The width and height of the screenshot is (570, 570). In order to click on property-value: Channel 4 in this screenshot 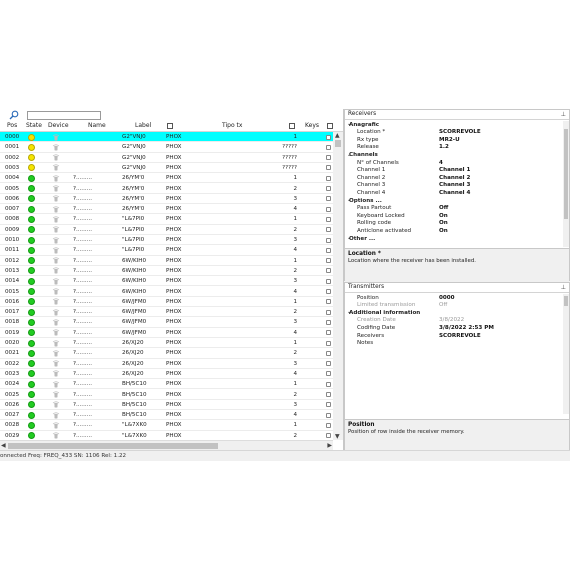, I will do `click(454, 193)`.